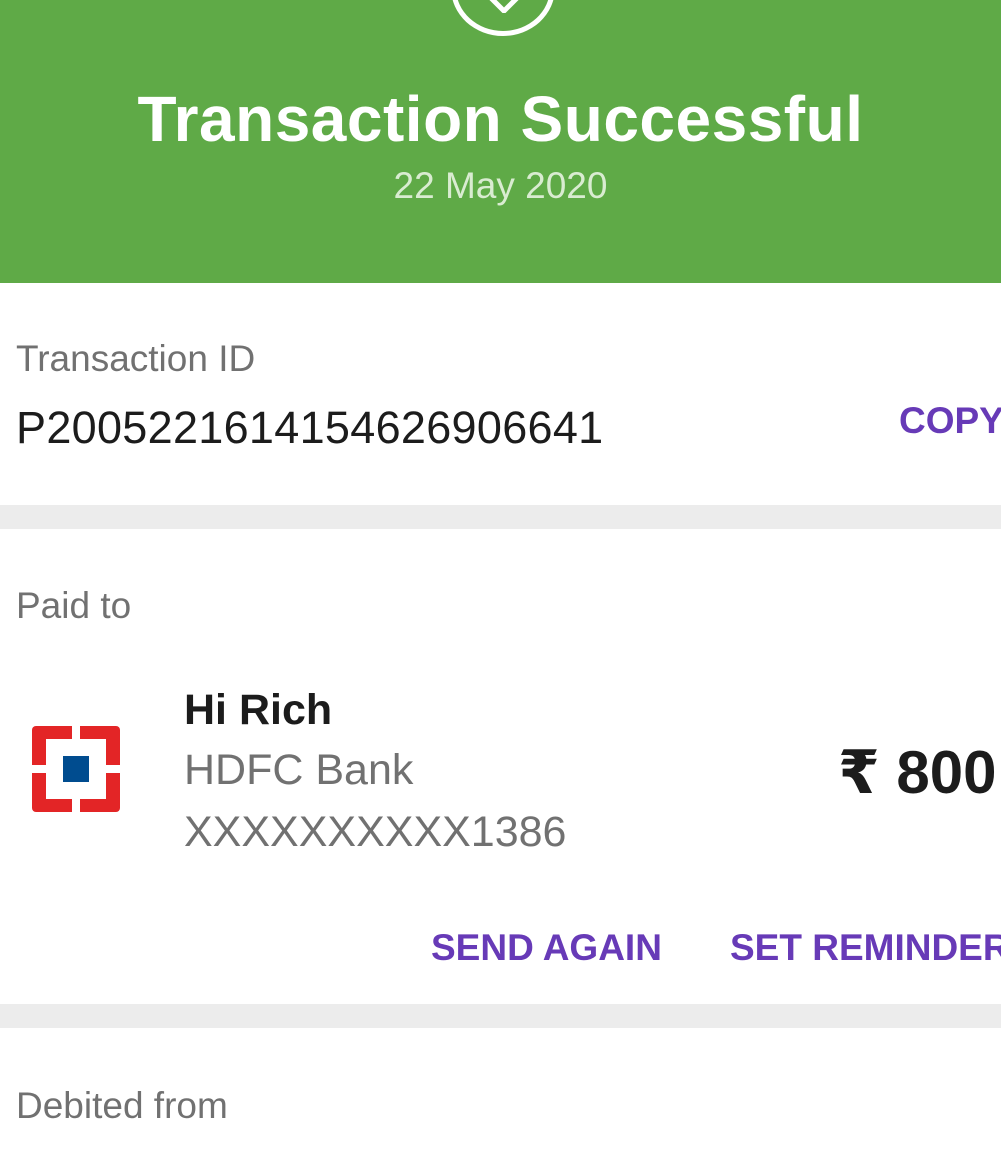 This screenshot has height=1150, width=1001. What do you see at coordinates (122, 1105) in the screenshot?
I see `debited-from-label: Debited from` at bounding box center [122, 1105].